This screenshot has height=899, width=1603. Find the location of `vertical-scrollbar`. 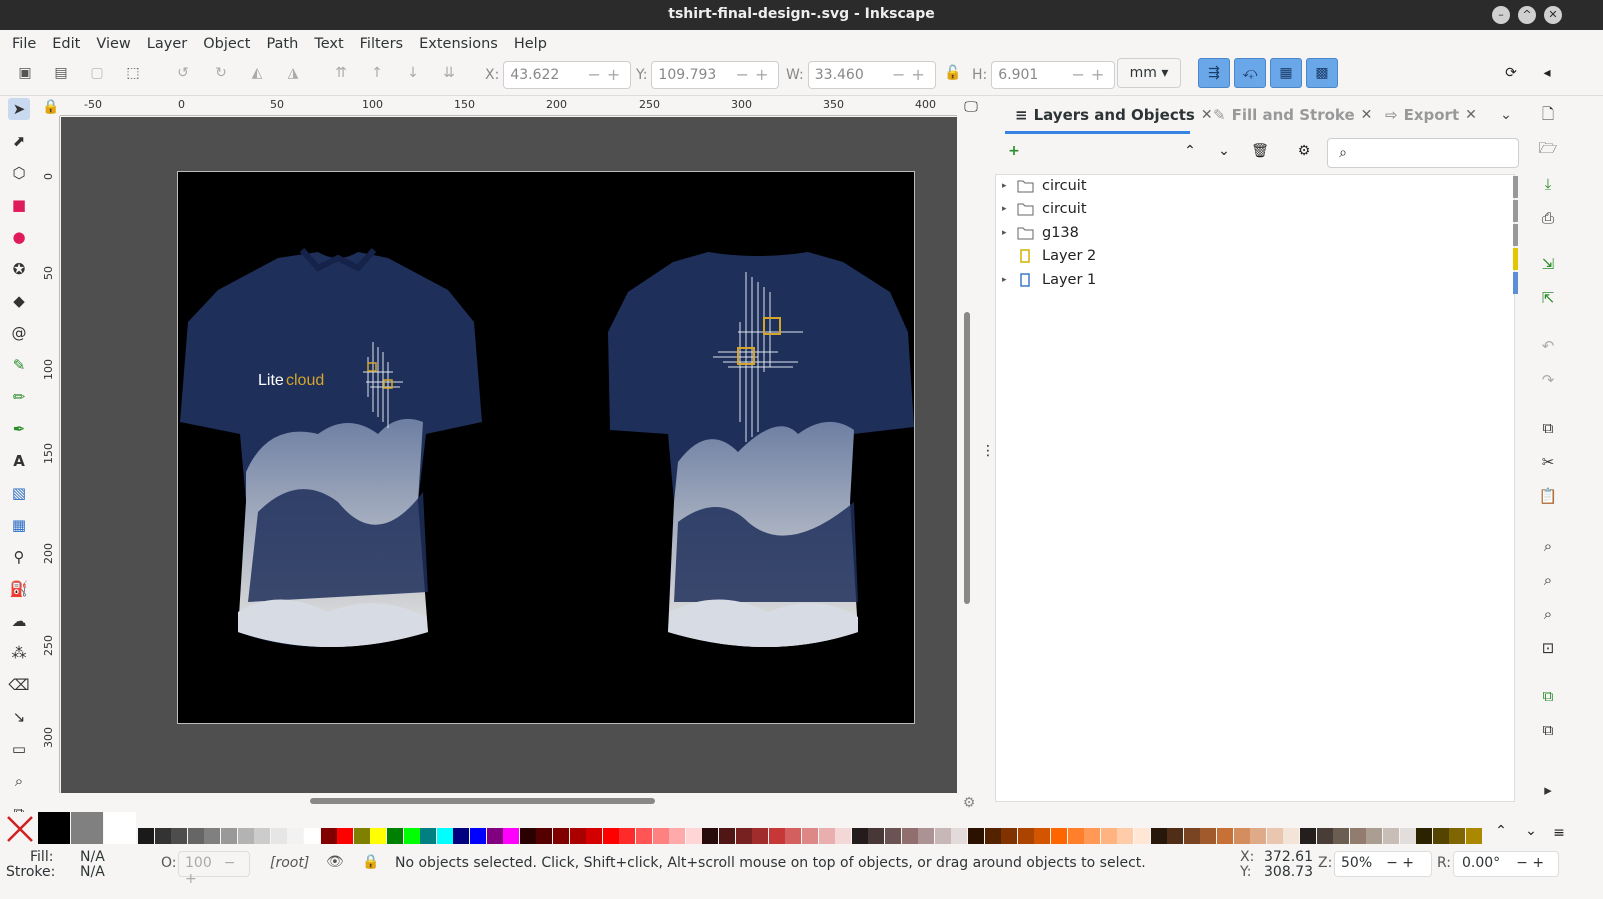

vertical-scrollbar is located at coordinates (967, 458).